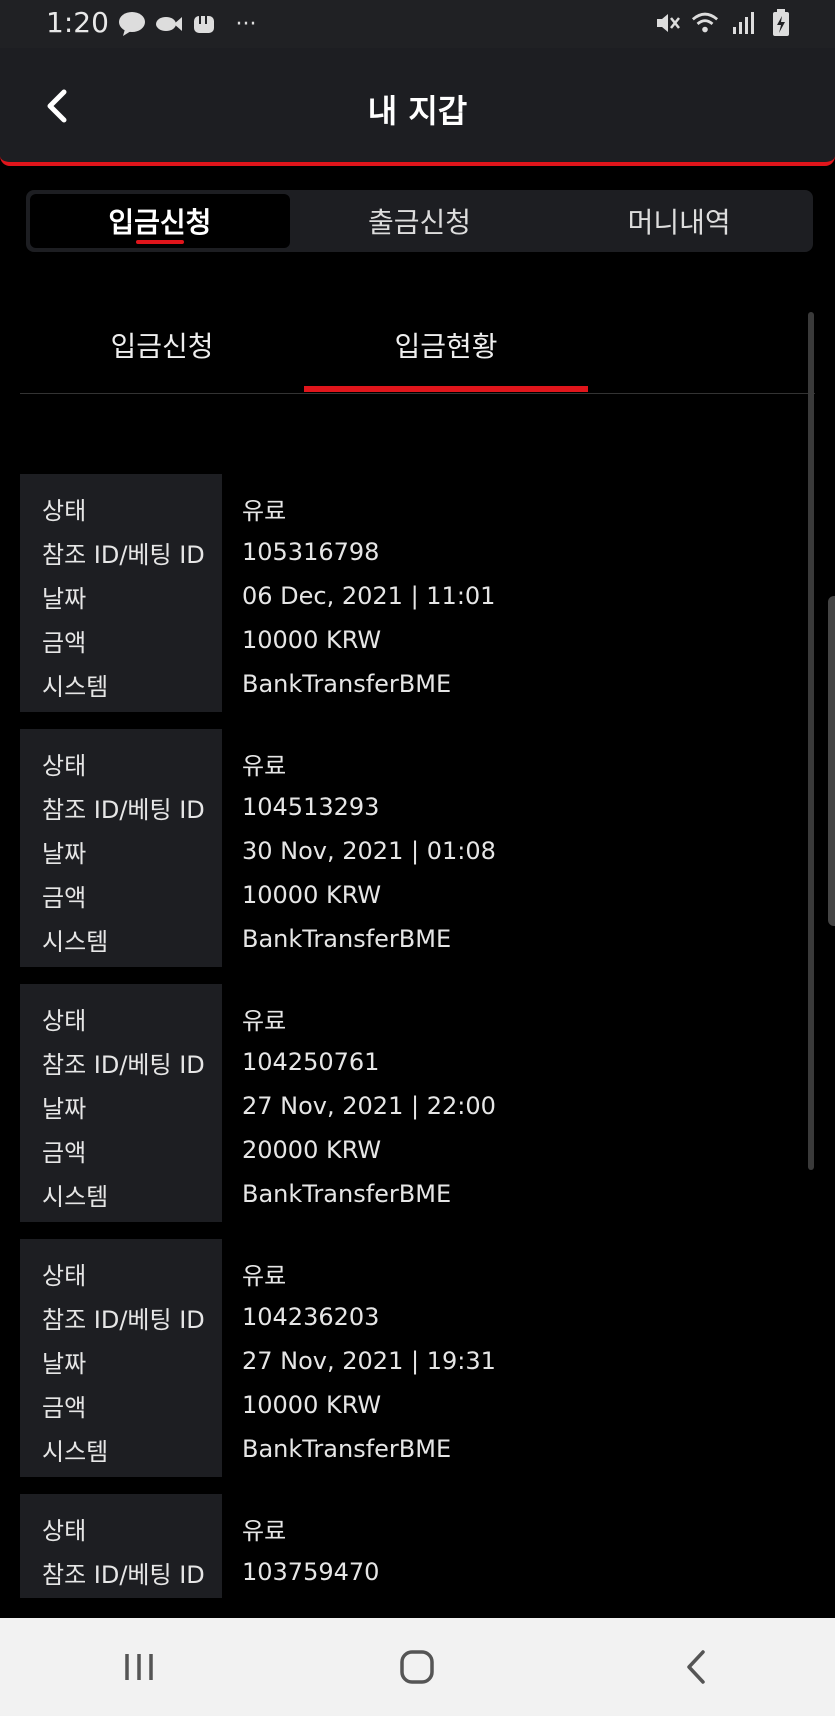 This screenshot has height=1716, width=835. Describe the element at coordinates (311, 1317) in the screenshot. I see `ref-id-value: 104236203` at that location.